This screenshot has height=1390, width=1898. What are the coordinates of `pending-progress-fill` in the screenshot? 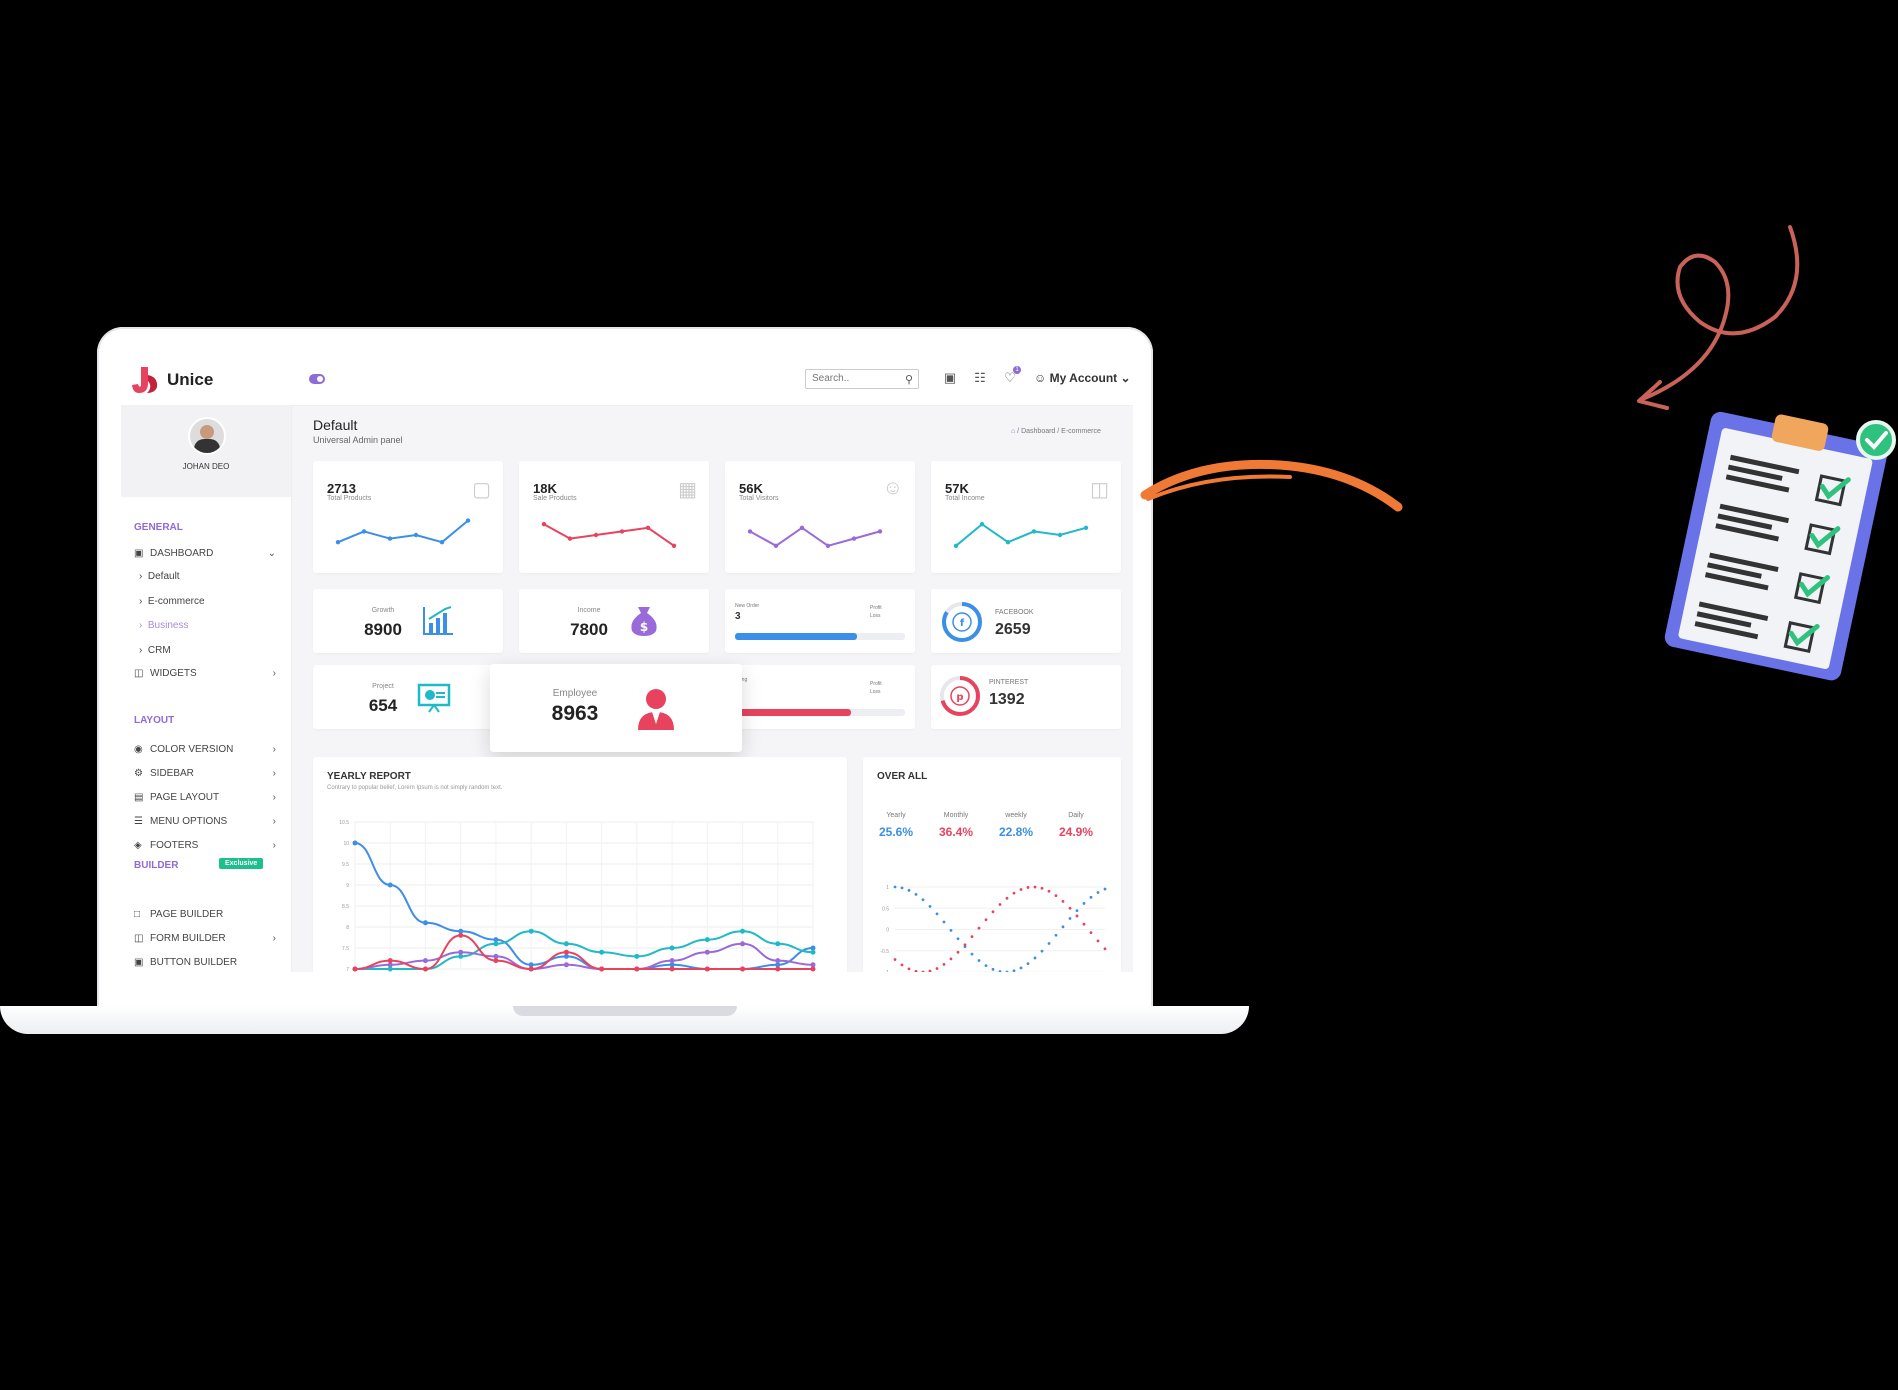 It's located at (793, 712).